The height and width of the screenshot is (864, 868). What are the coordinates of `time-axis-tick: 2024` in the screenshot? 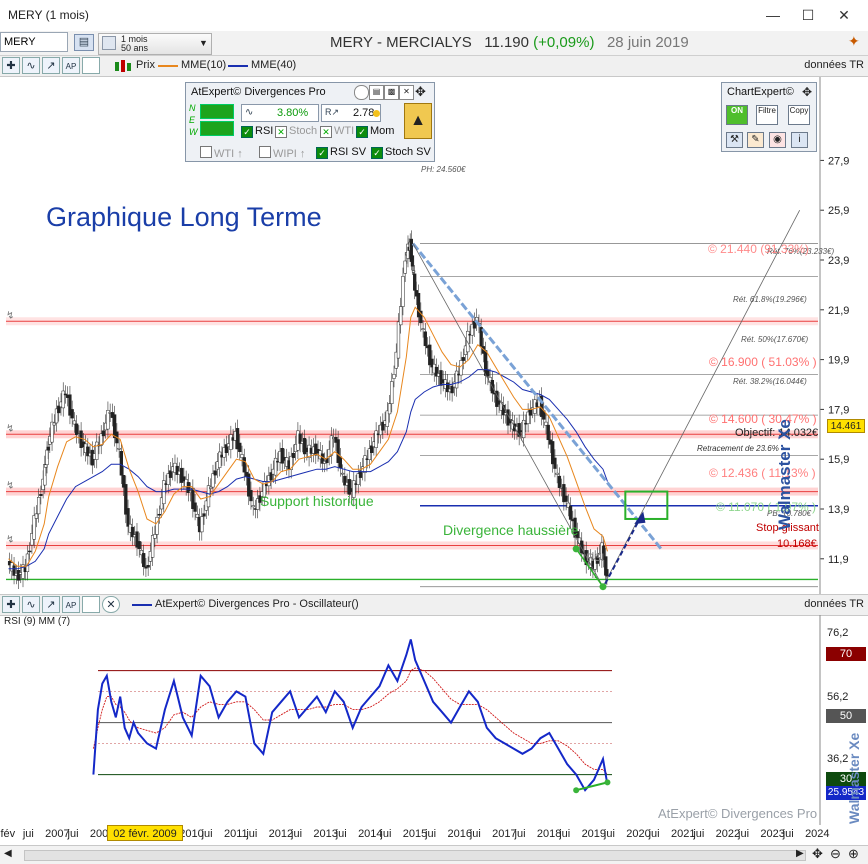 It's located at (817, 834).